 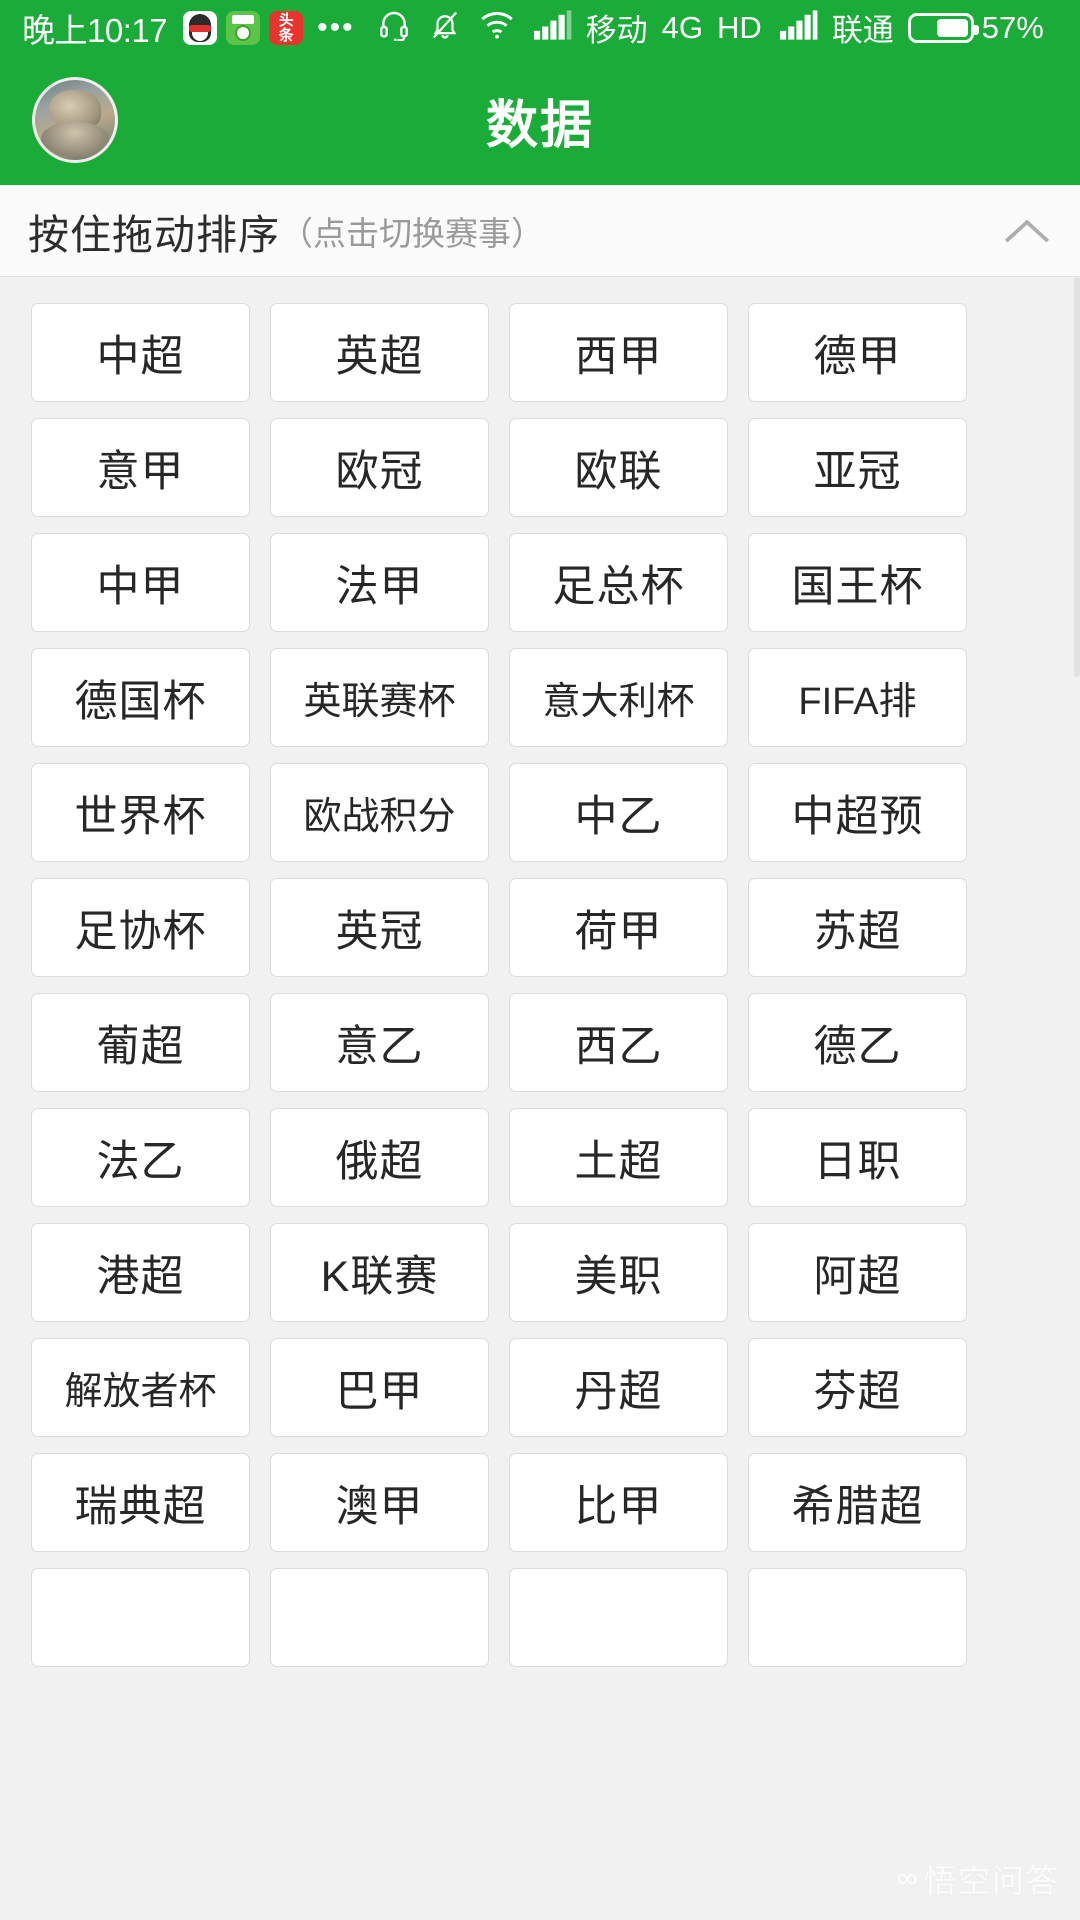 I want to click on battery-icon, so click(x=943, y=27).